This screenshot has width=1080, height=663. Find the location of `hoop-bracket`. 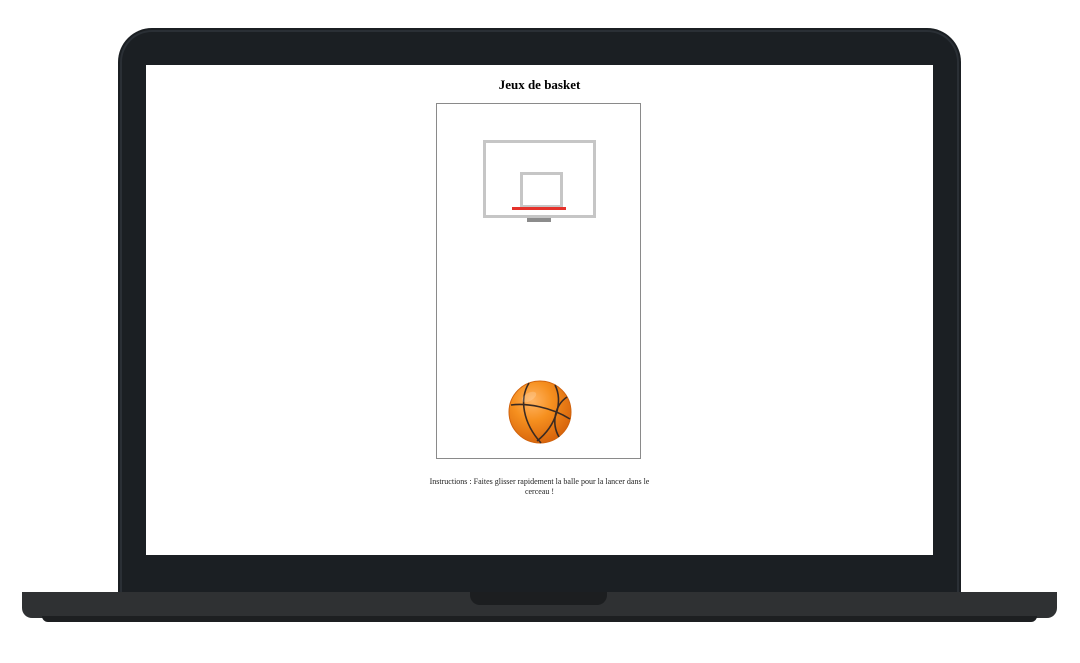

hoop-bracket is located at coordinates (539, 220).